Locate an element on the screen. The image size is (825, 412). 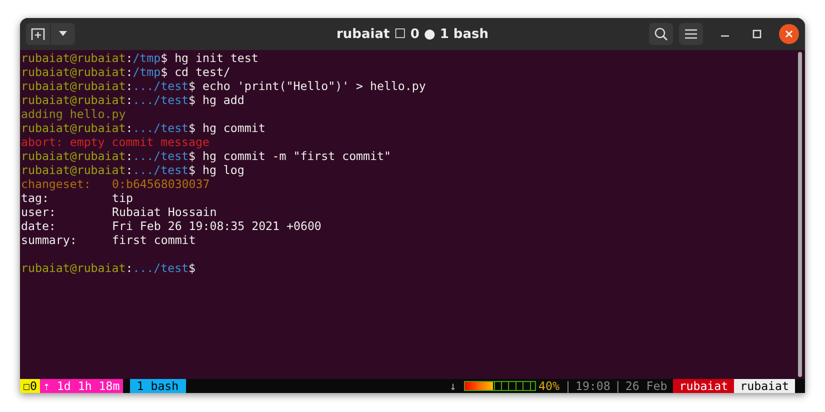
caret-icon is located at coordinates (63, 34).